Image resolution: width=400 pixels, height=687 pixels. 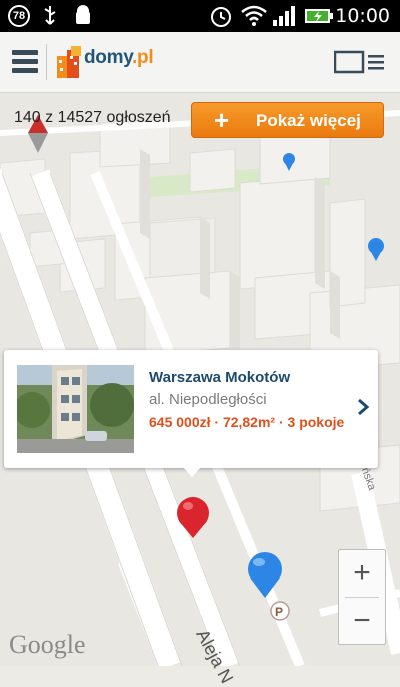 I want to click on signal-strength-icon, so click(x=284, y=16).